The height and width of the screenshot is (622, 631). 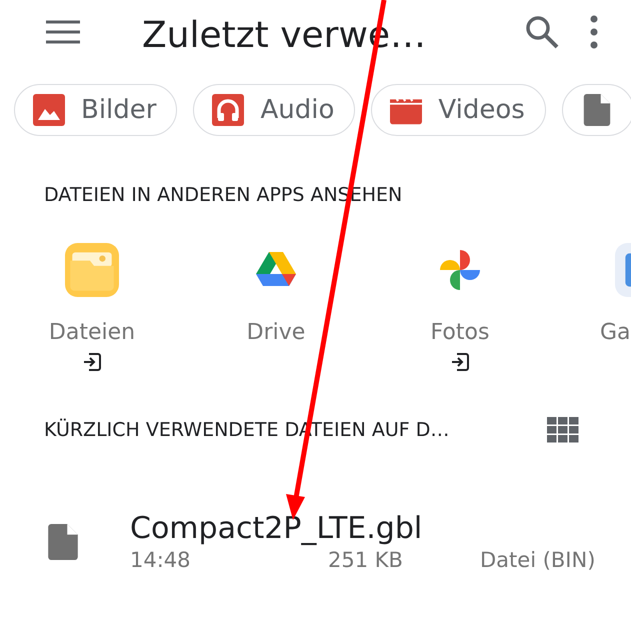 I want to click on file-size: 251 KB, so click(x=366, y=560).